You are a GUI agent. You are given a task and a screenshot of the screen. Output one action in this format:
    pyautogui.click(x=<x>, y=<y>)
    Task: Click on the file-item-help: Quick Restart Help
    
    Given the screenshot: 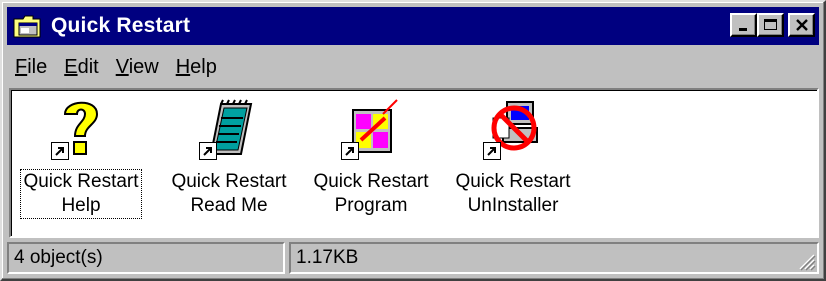 What is the action you would take?
    pyautogui.click(x=81, y=157)
    